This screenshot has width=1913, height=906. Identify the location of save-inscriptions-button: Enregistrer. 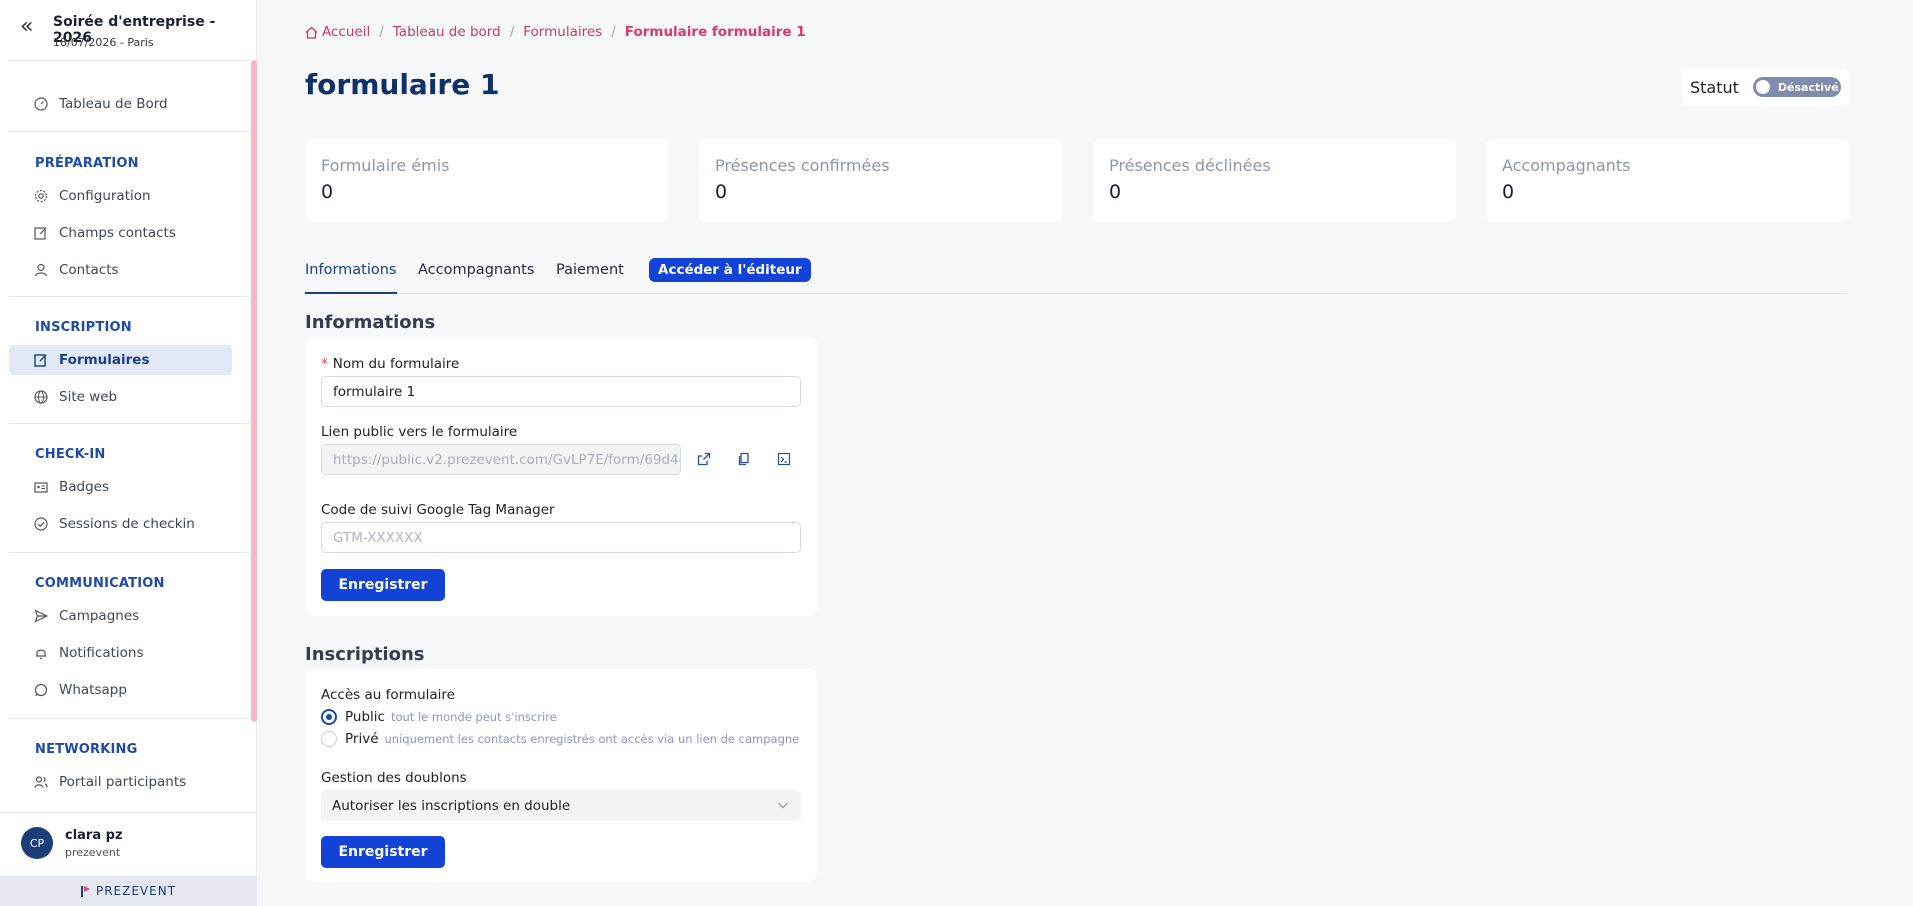
(383, 852).